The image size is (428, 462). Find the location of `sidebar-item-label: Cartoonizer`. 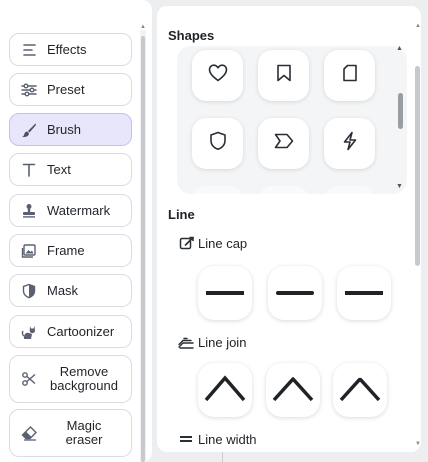

sidebar-item-label: Cartoonizer is located at coordinates (81, 331).